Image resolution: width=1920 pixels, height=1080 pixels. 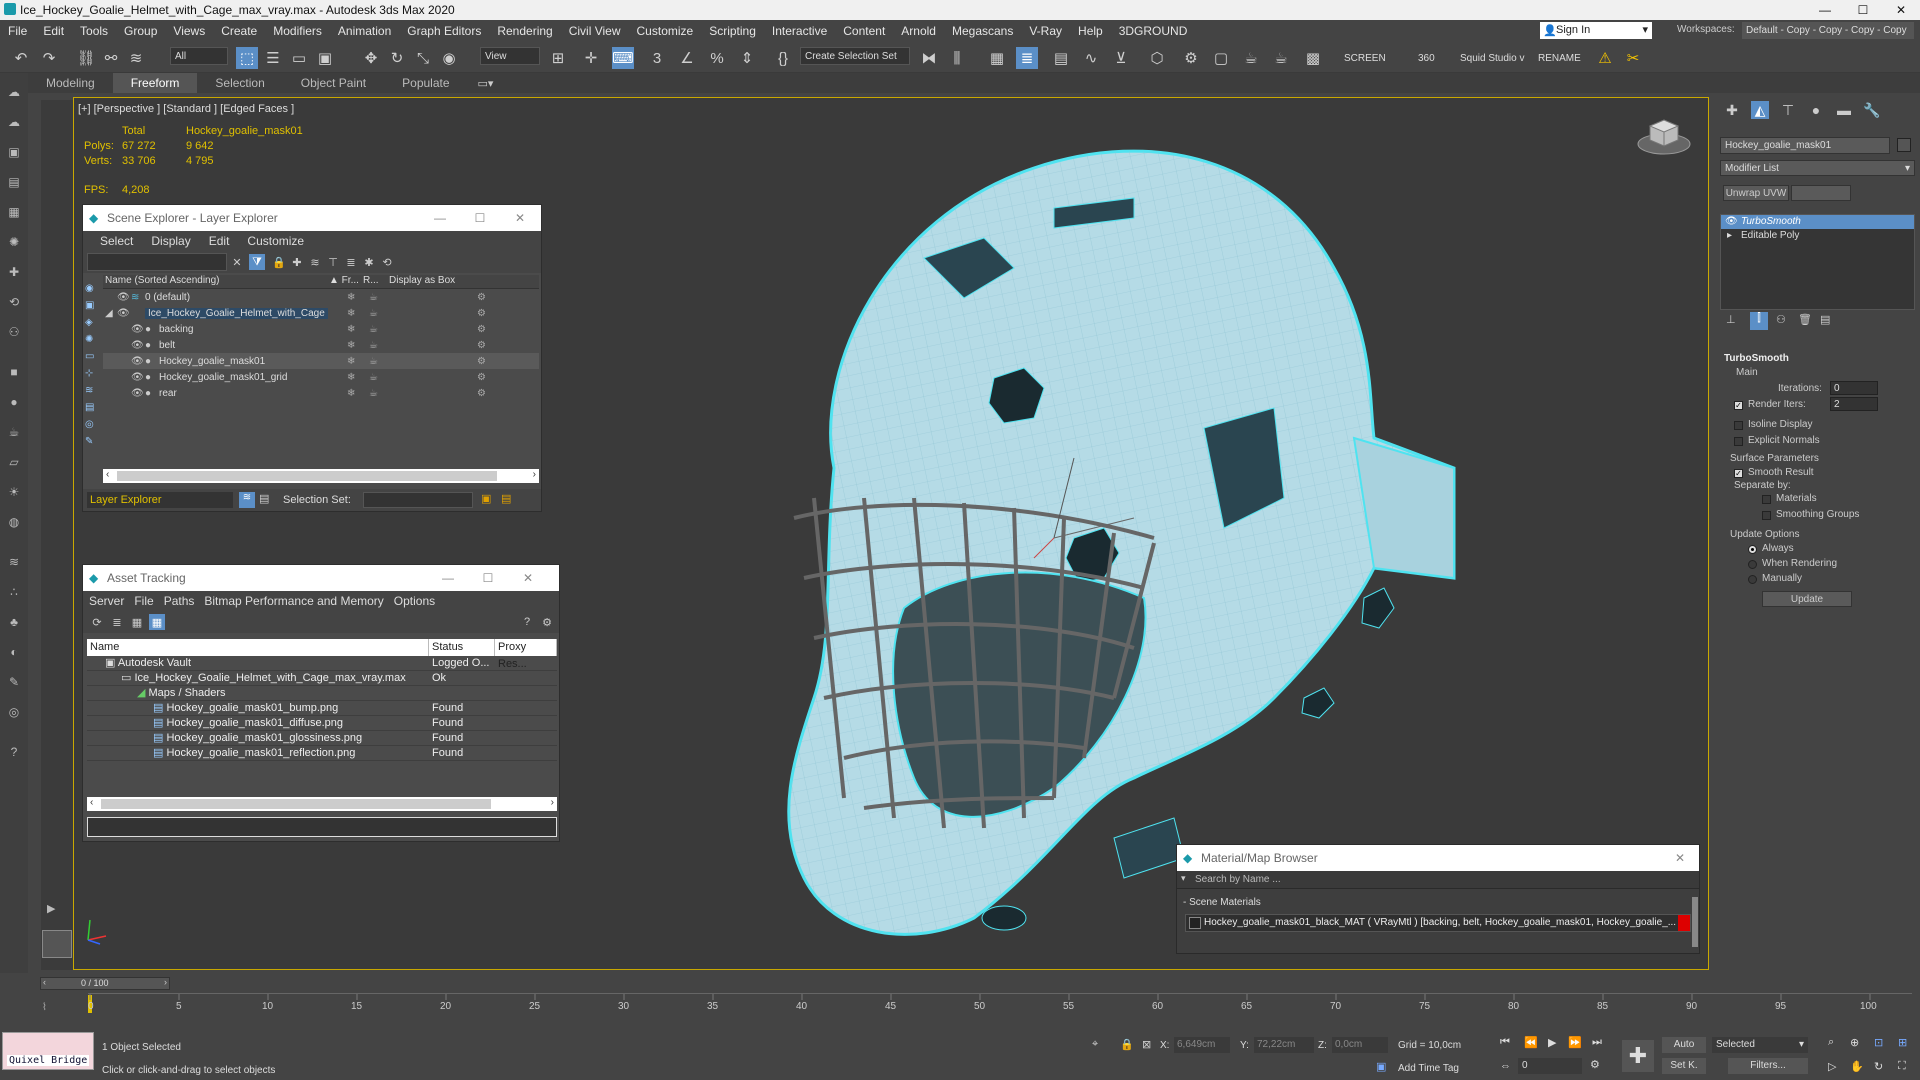 I want to click on warning-icon: ⚠, so click(x=1605, y=58).